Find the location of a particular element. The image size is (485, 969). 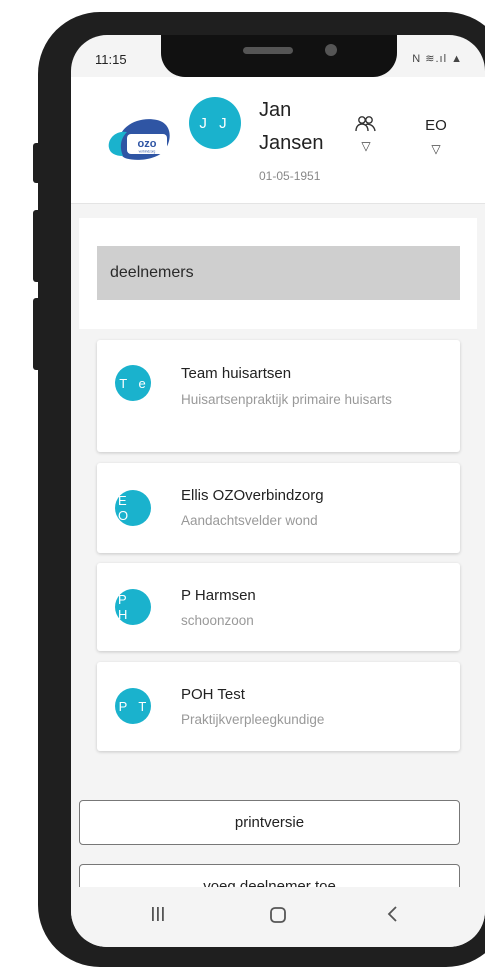

participant-name: Ellis OZOverbindzorg is located at coordinates (252, 495).